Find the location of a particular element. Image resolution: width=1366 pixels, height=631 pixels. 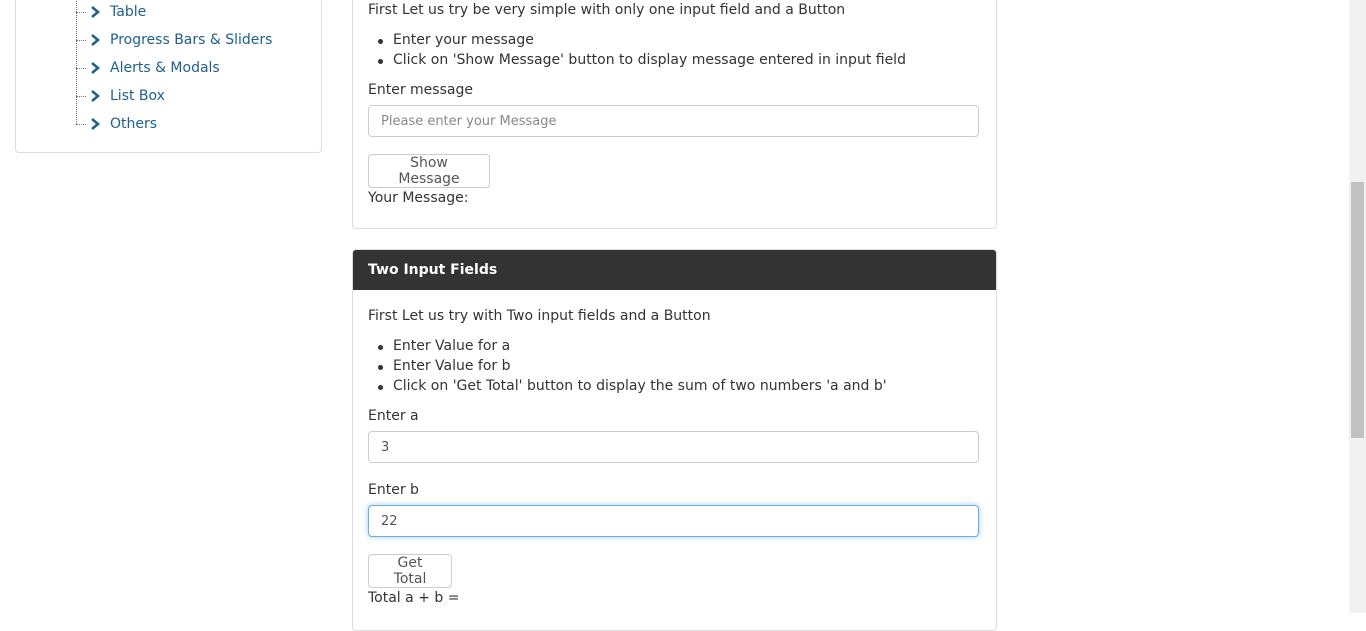

sidebar-item-progress-bars-sliders: Progress Bars & Sliders is located at coordinates (174, 40).